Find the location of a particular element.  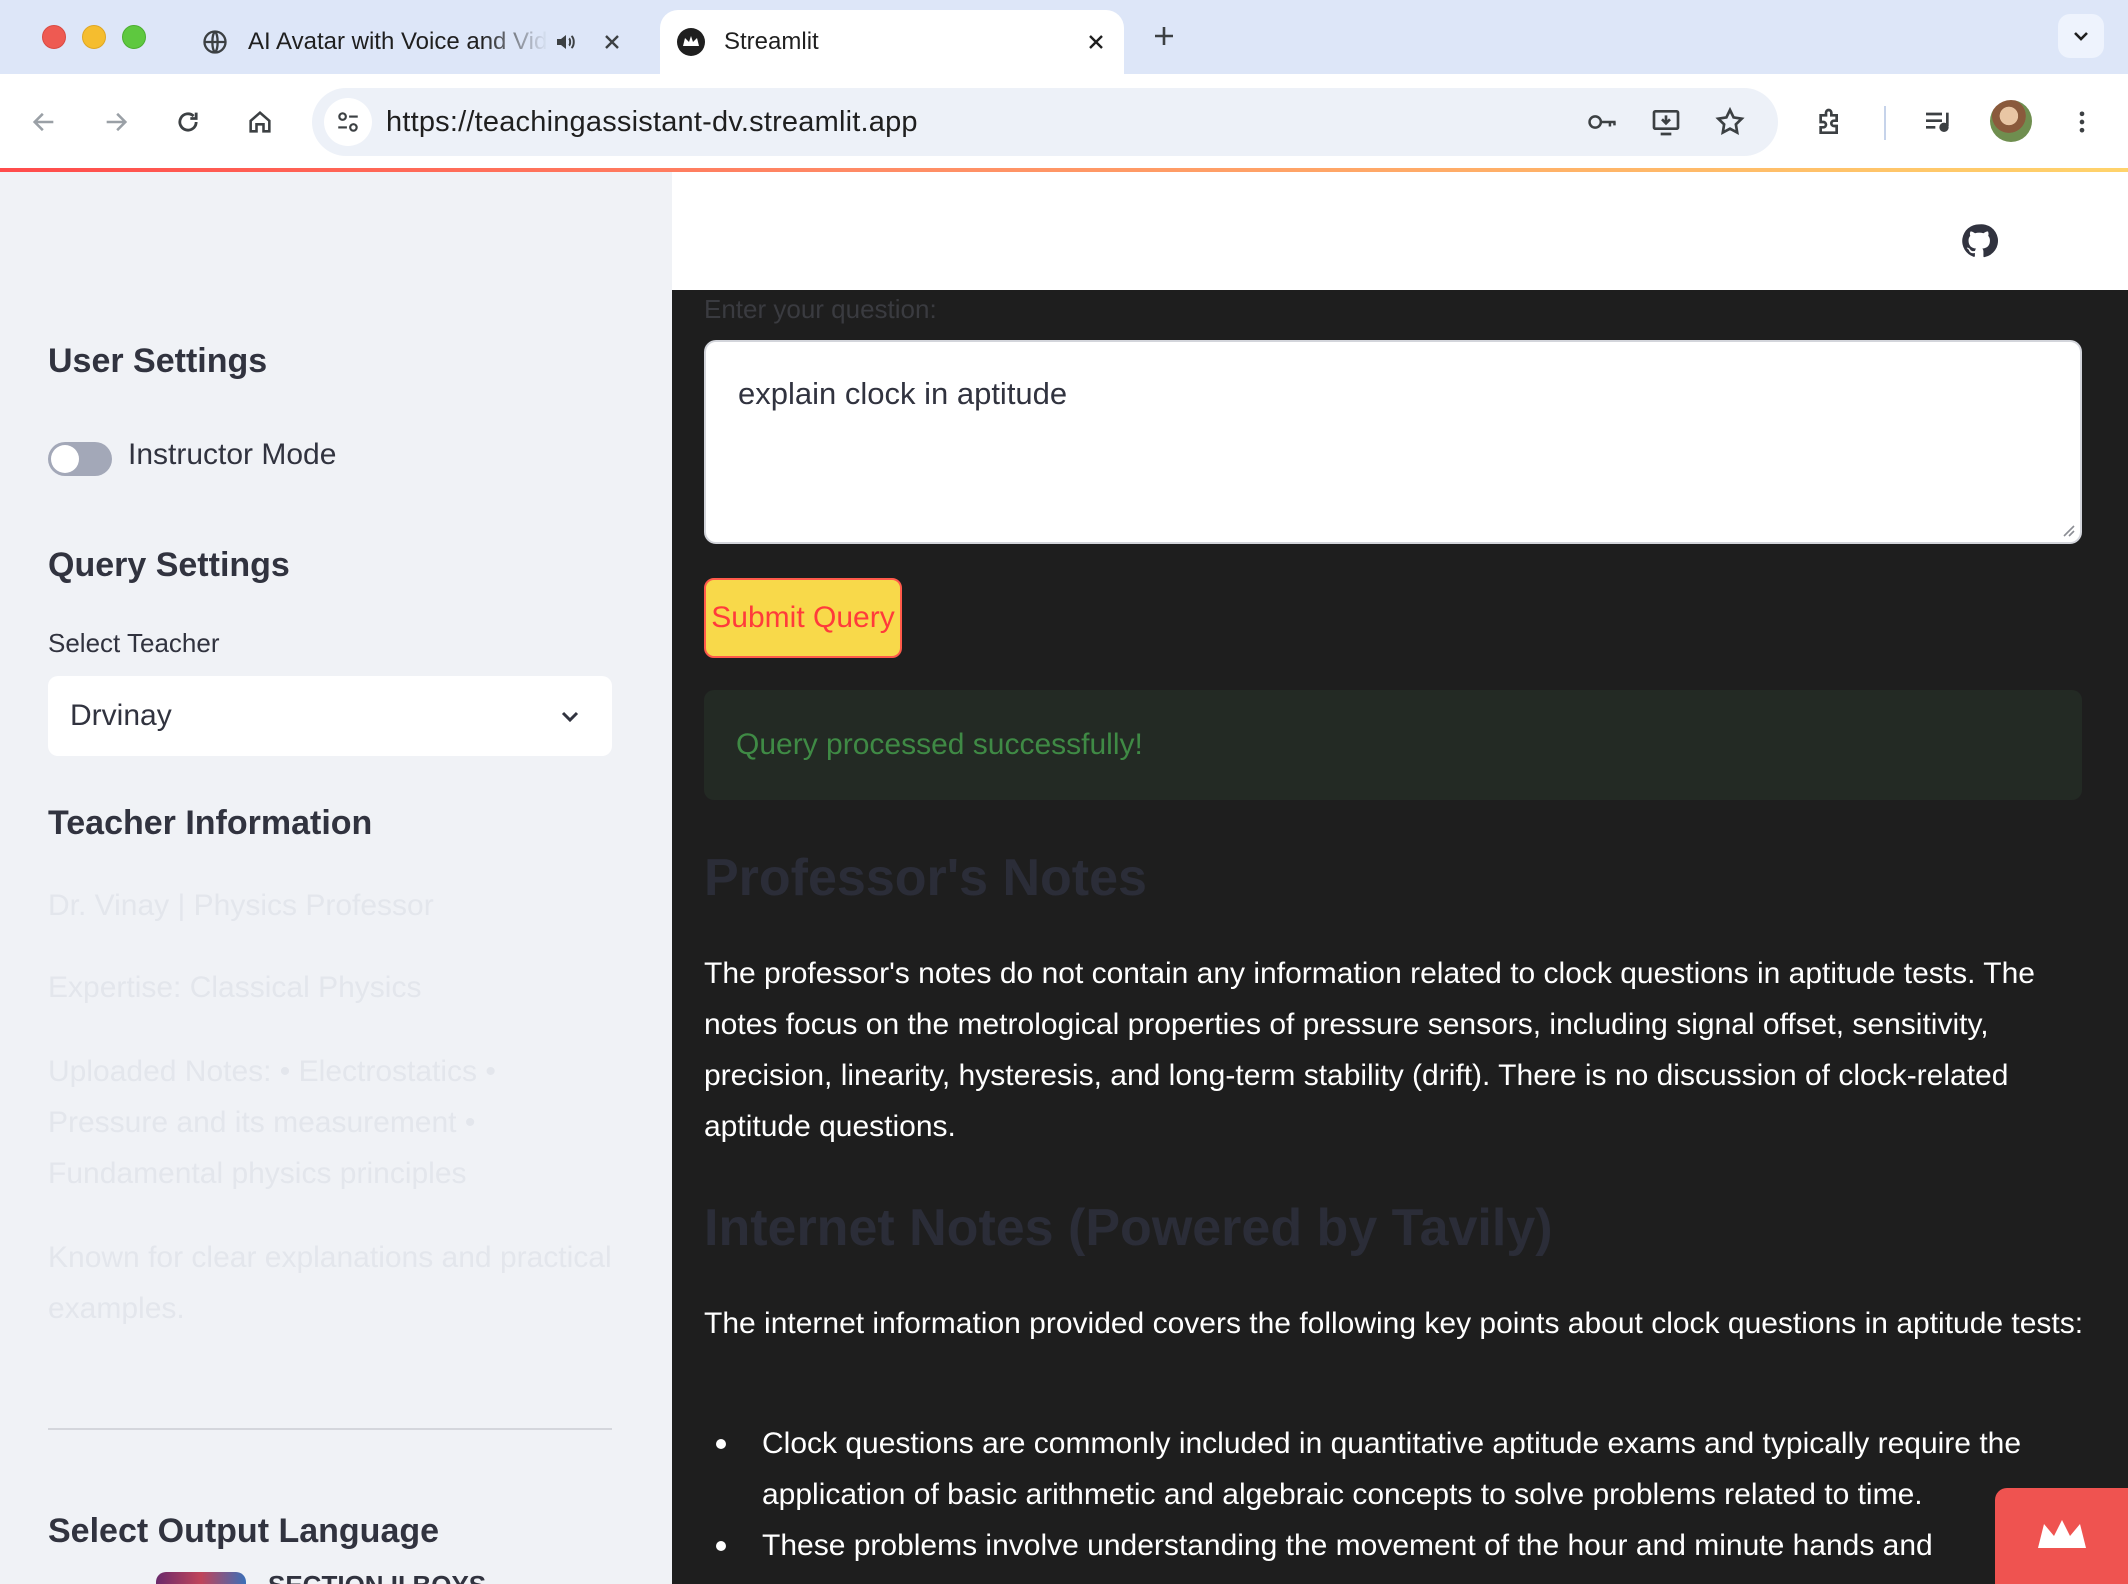

partial-thumbnail is located at coordinates (201, 1578).